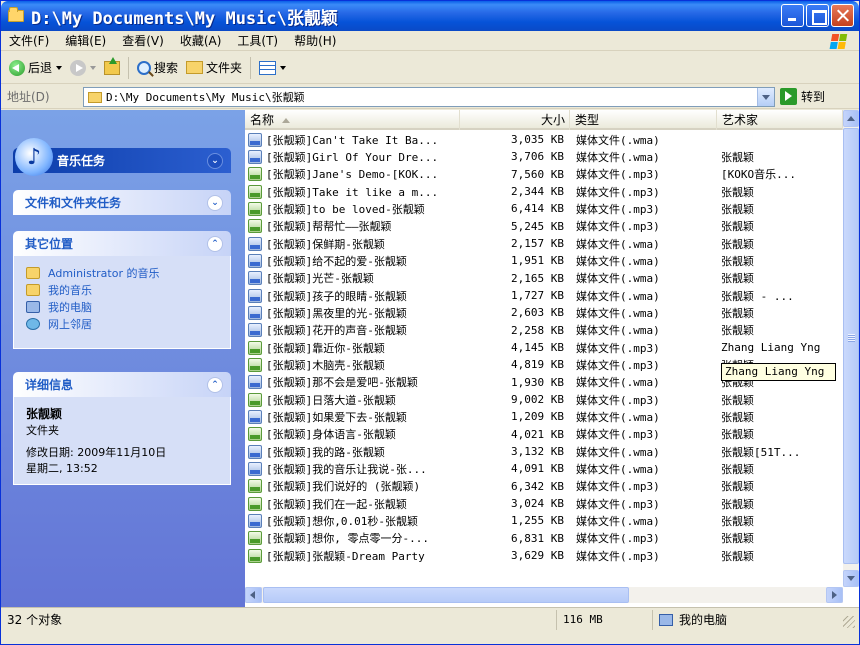  What do you see at coordinates (352, 348) in the screenshot?
I see `file-name-cell: [张靓颖]靠近你-张靓颖` at bounding box center [352, 348].